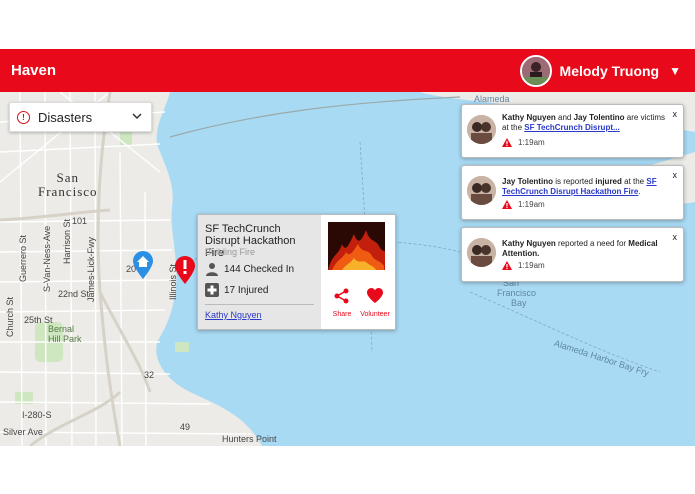  I want to click on notification-text-part: and, so click(564, 117).